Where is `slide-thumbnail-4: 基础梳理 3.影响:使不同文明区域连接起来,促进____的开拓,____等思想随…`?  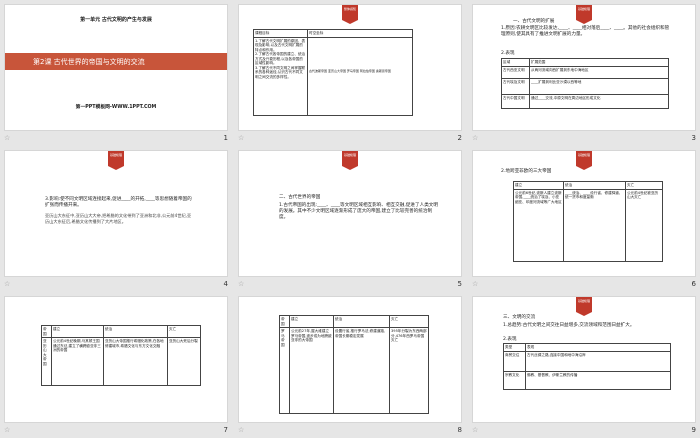 slide-thumbnail-4: 基础梳理 3.影响:使不同文明区域连接起来,促进____的开拓,____等思想随… is located at coordinates (116, 213).